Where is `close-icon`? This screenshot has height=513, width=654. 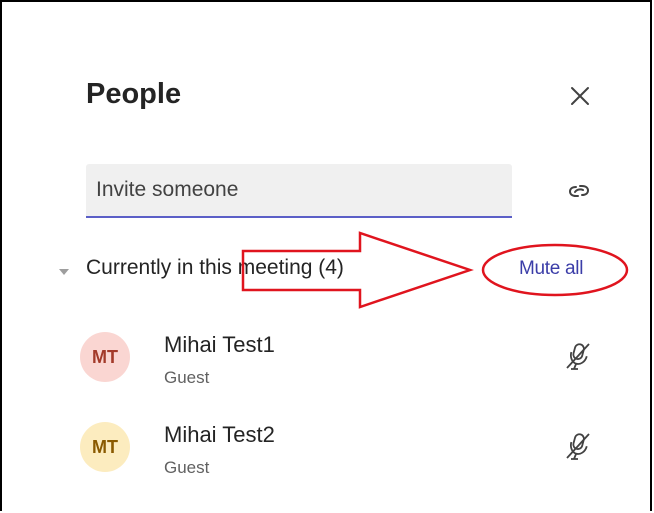
close-icon is located at coordinates (580, 96).